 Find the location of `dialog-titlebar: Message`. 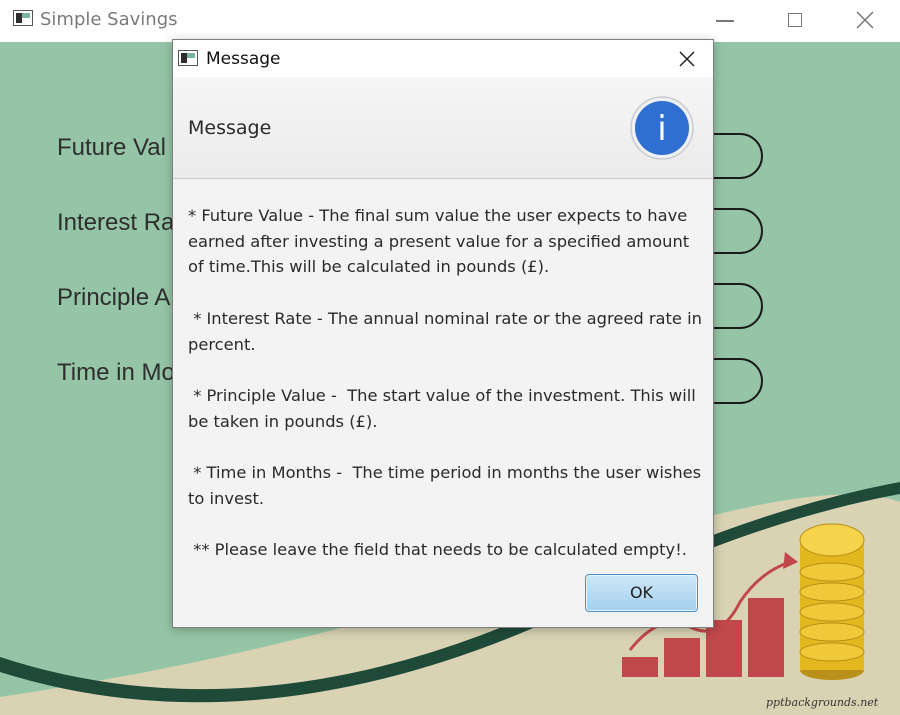

dialog-titlebar: Message is located at coordinates (443, 58).